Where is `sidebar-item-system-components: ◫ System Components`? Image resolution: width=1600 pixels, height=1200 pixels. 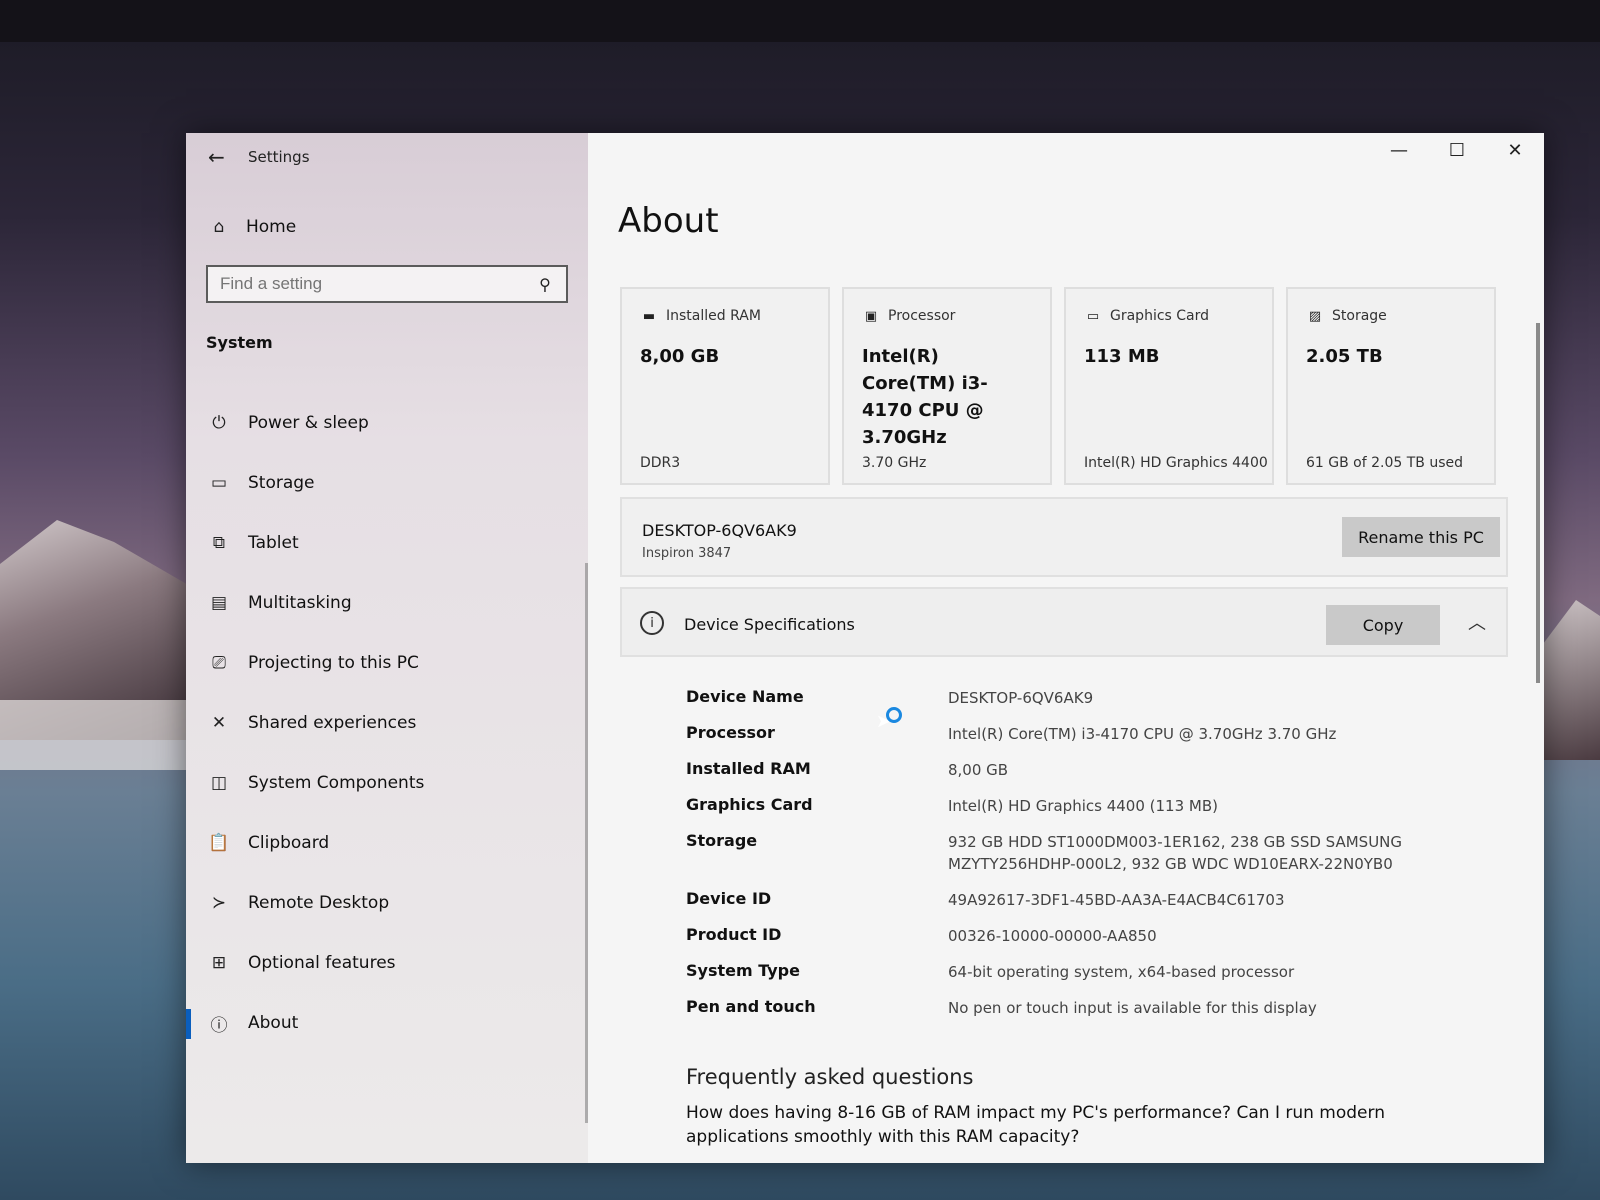
sidebar-item-system-components: ◫ System Components is located at coordinates (387, 783).